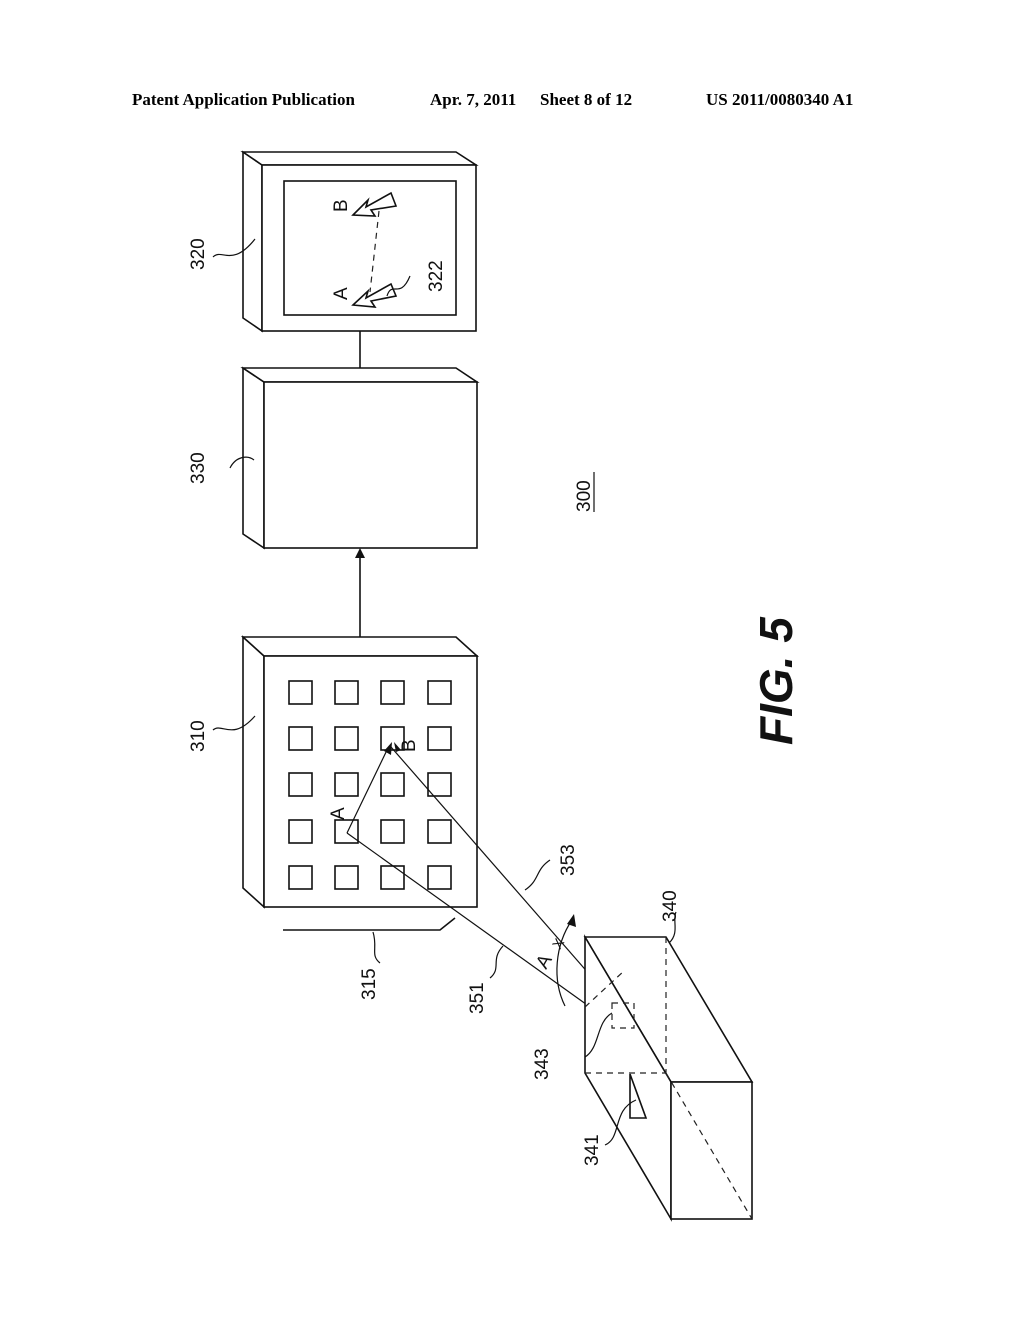 Image resolution: width=1024 pixels, height=1320 pixels. I want to click on beam-a-ref-label: 351, so click(477, 998).